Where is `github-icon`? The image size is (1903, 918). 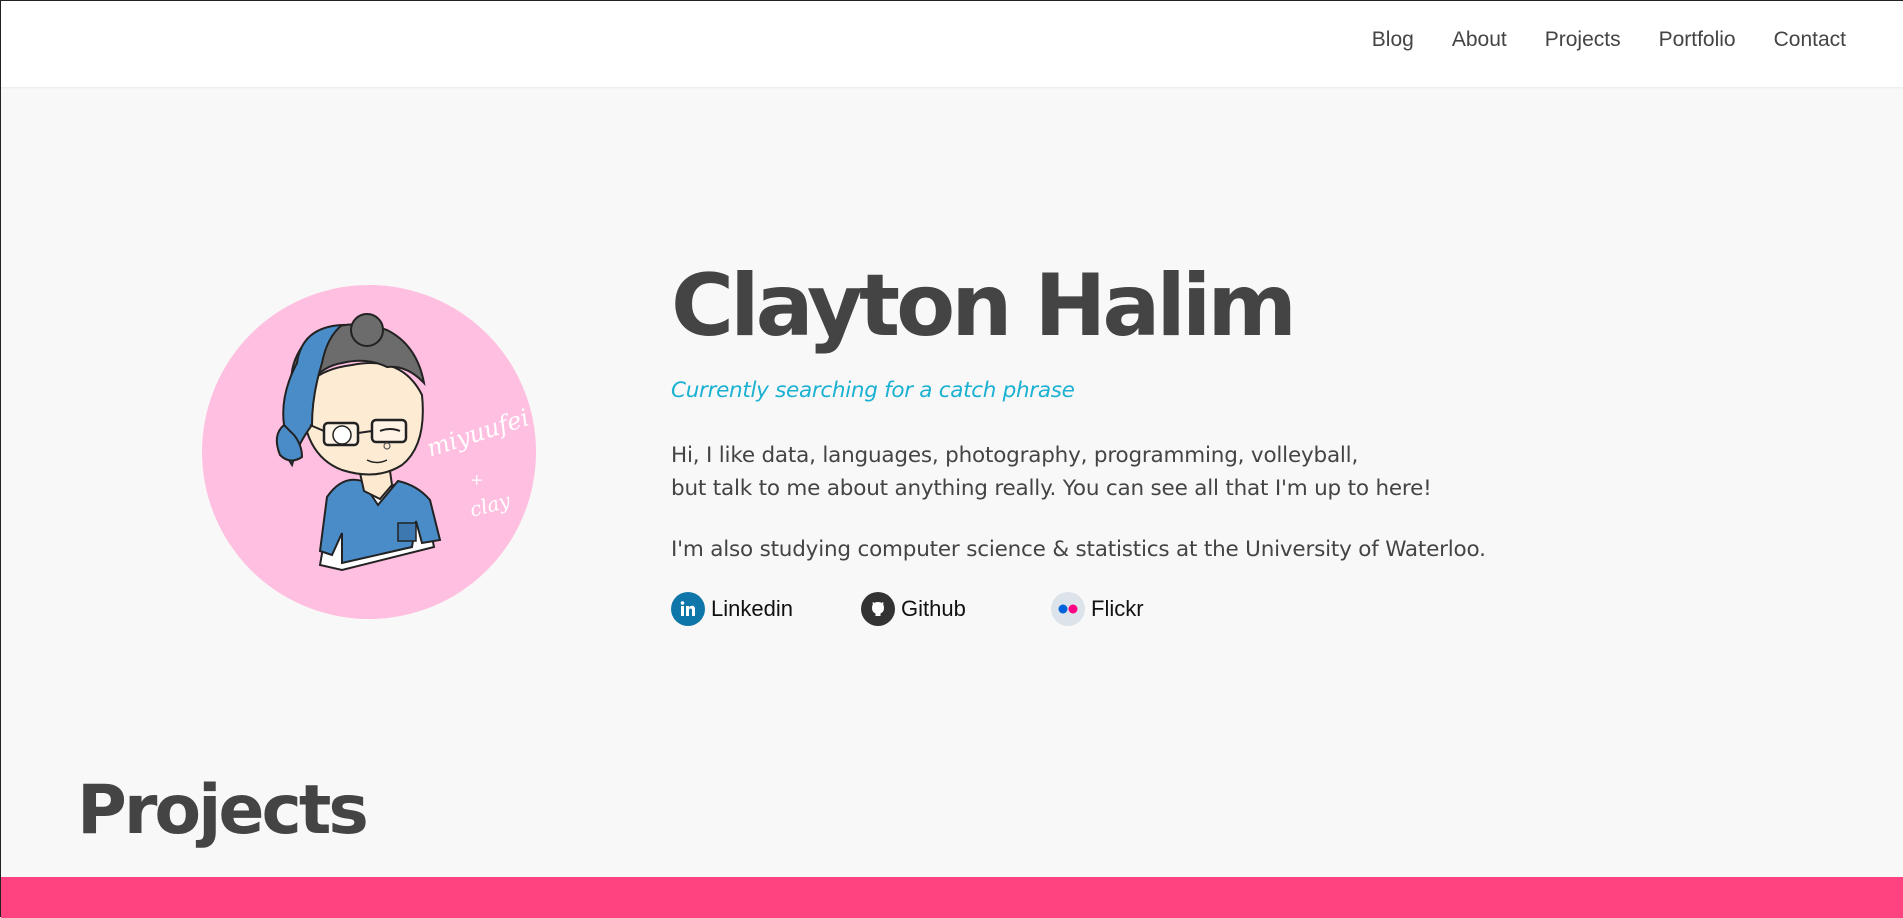 github-icon is located at coordinates (878, 609).